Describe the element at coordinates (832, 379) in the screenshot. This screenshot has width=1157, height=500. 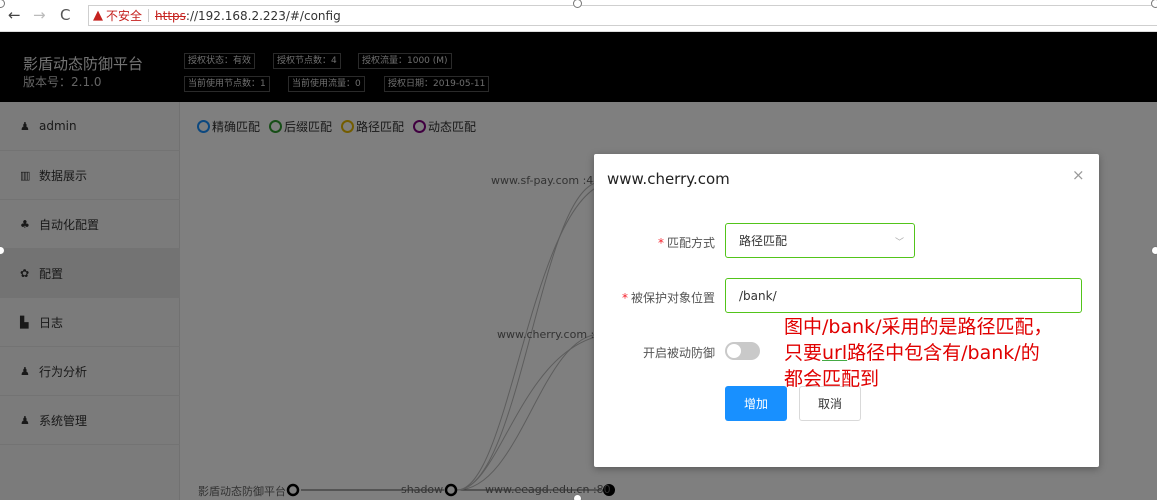
I see `annotation-line: 都会匹配到` at that location.